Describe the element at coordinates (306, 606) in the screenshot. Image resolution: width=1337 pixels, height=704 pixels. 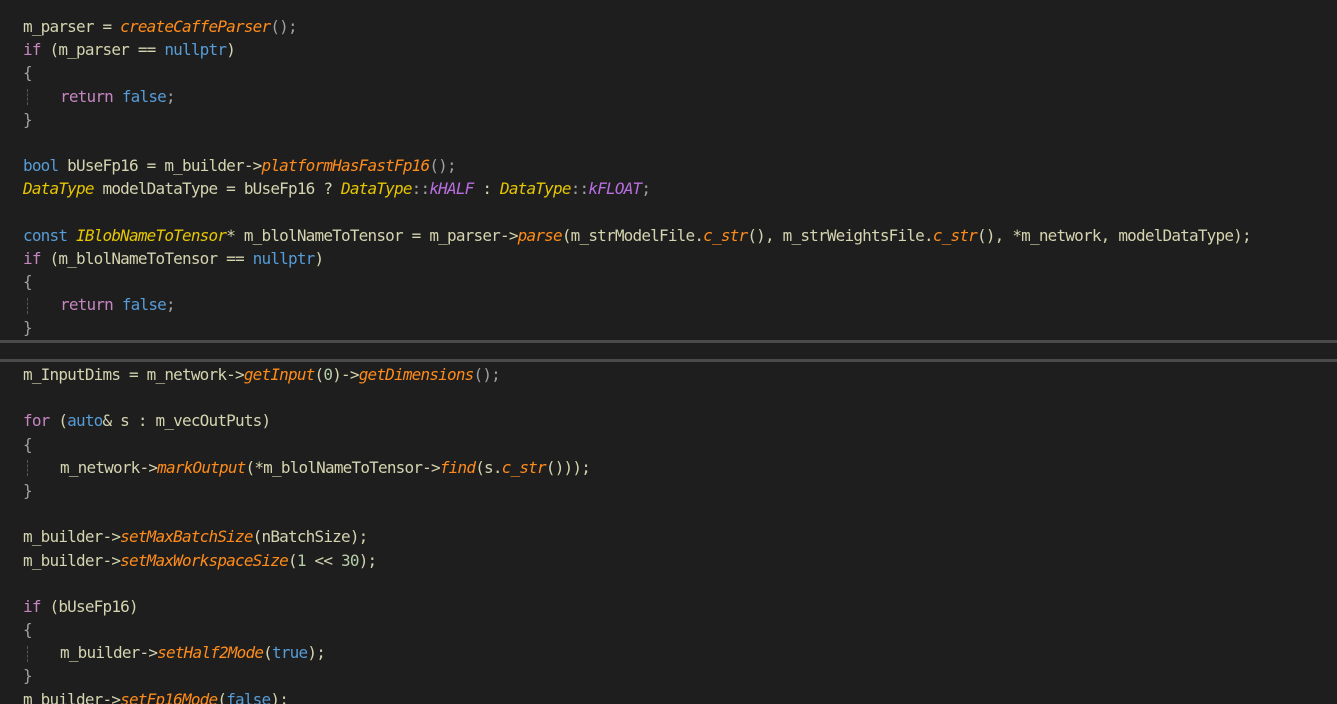
I see `code-line: if (bUseFp16)` at that location.